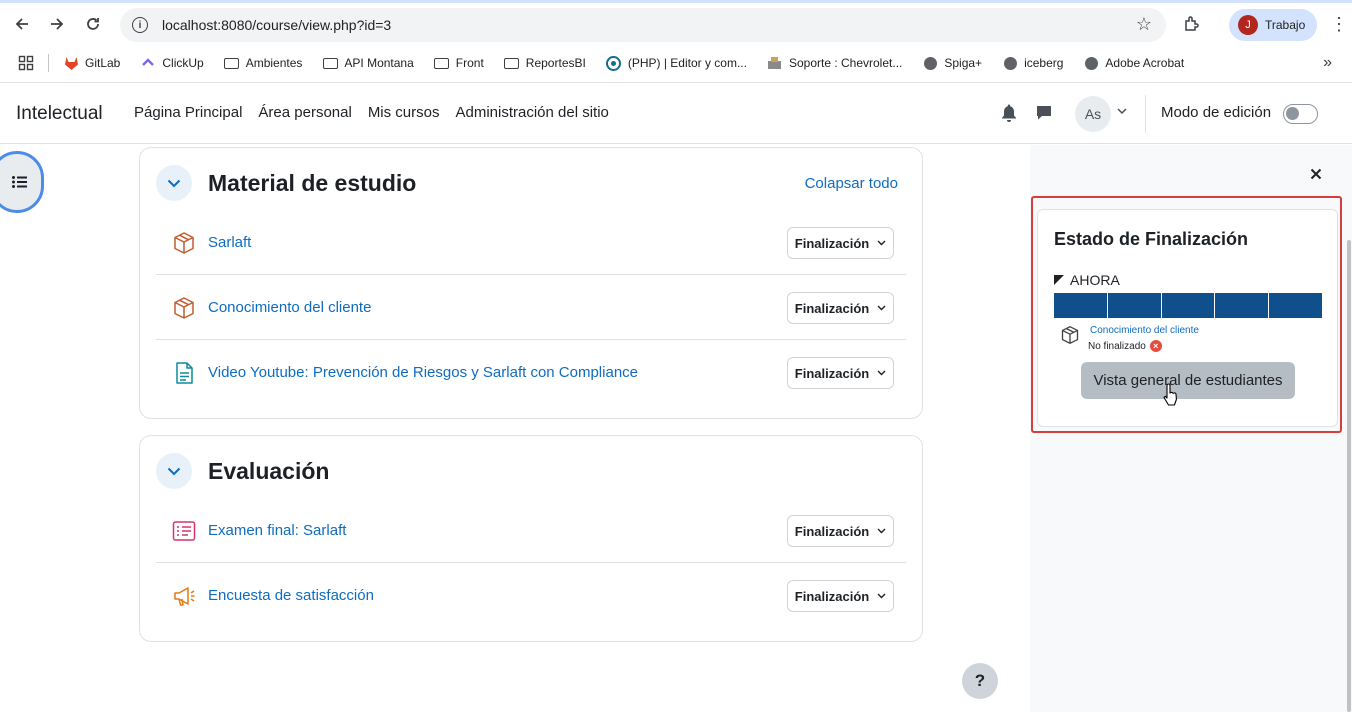  I want to click on forward-icon, so click(57, 24).